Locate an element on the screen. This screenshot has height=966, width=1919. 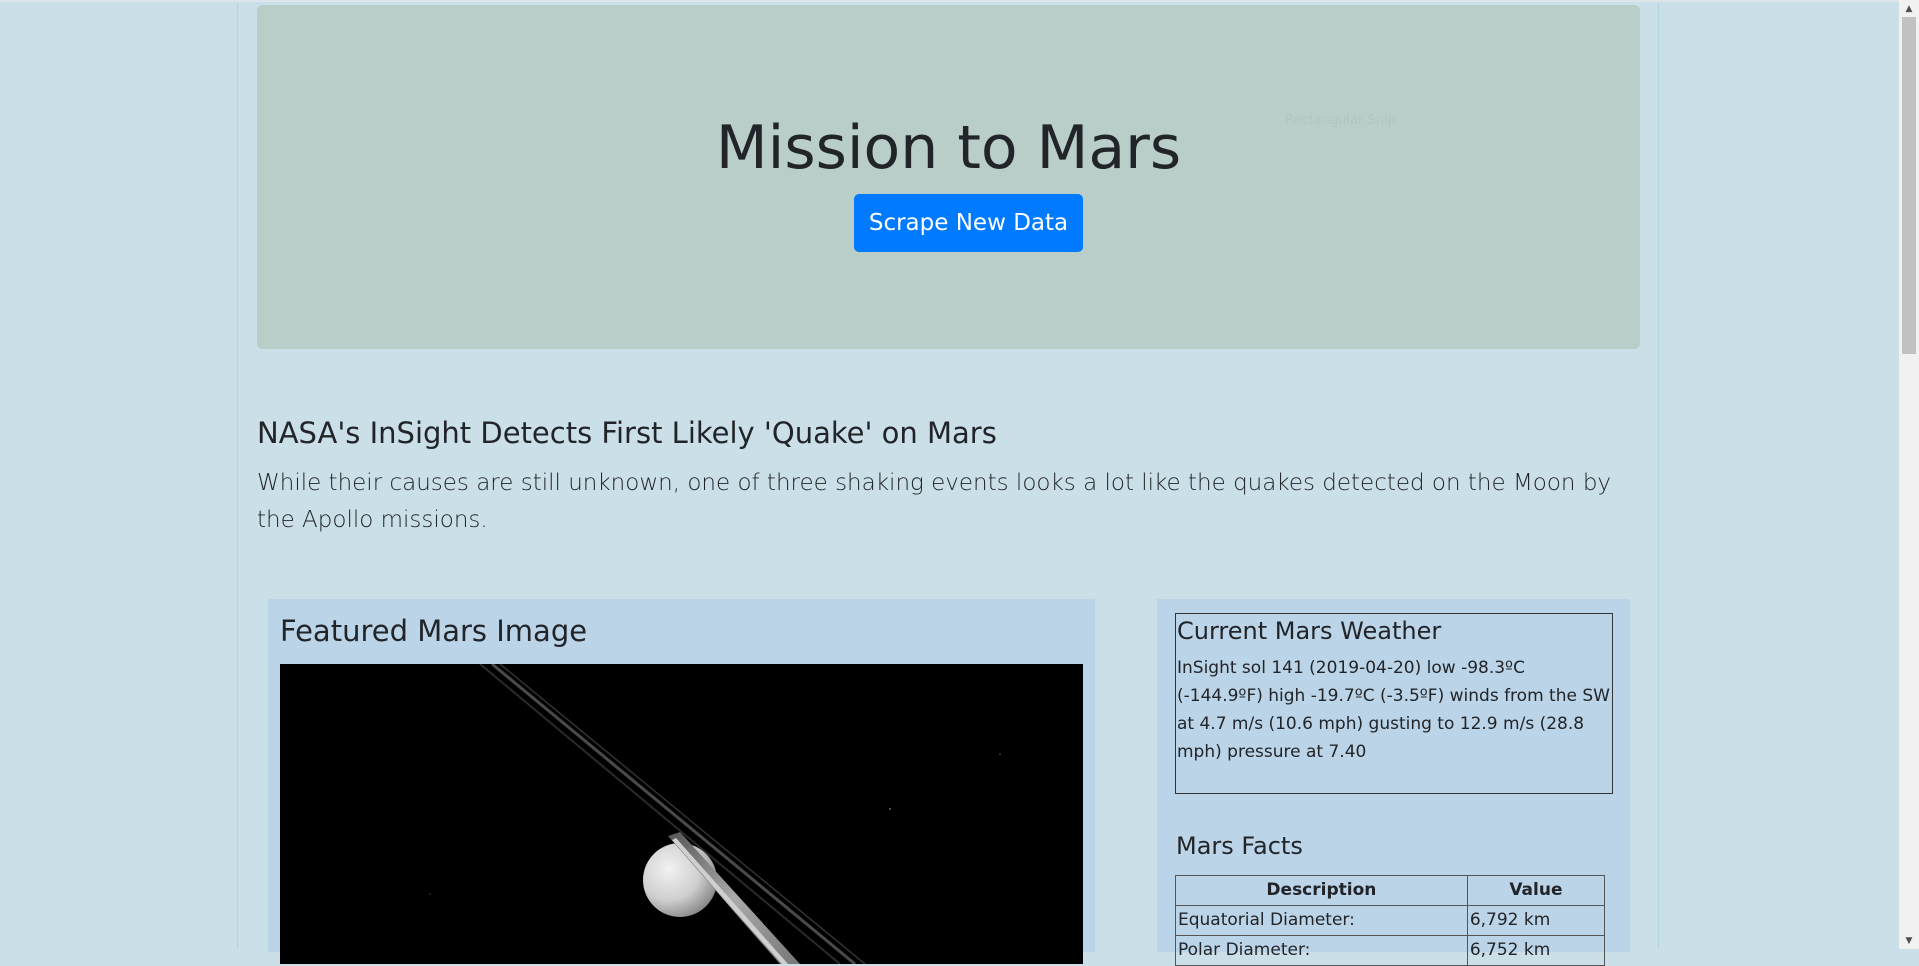
weather-heading: Current Mars Weather is located at coordinates (1309, 631).